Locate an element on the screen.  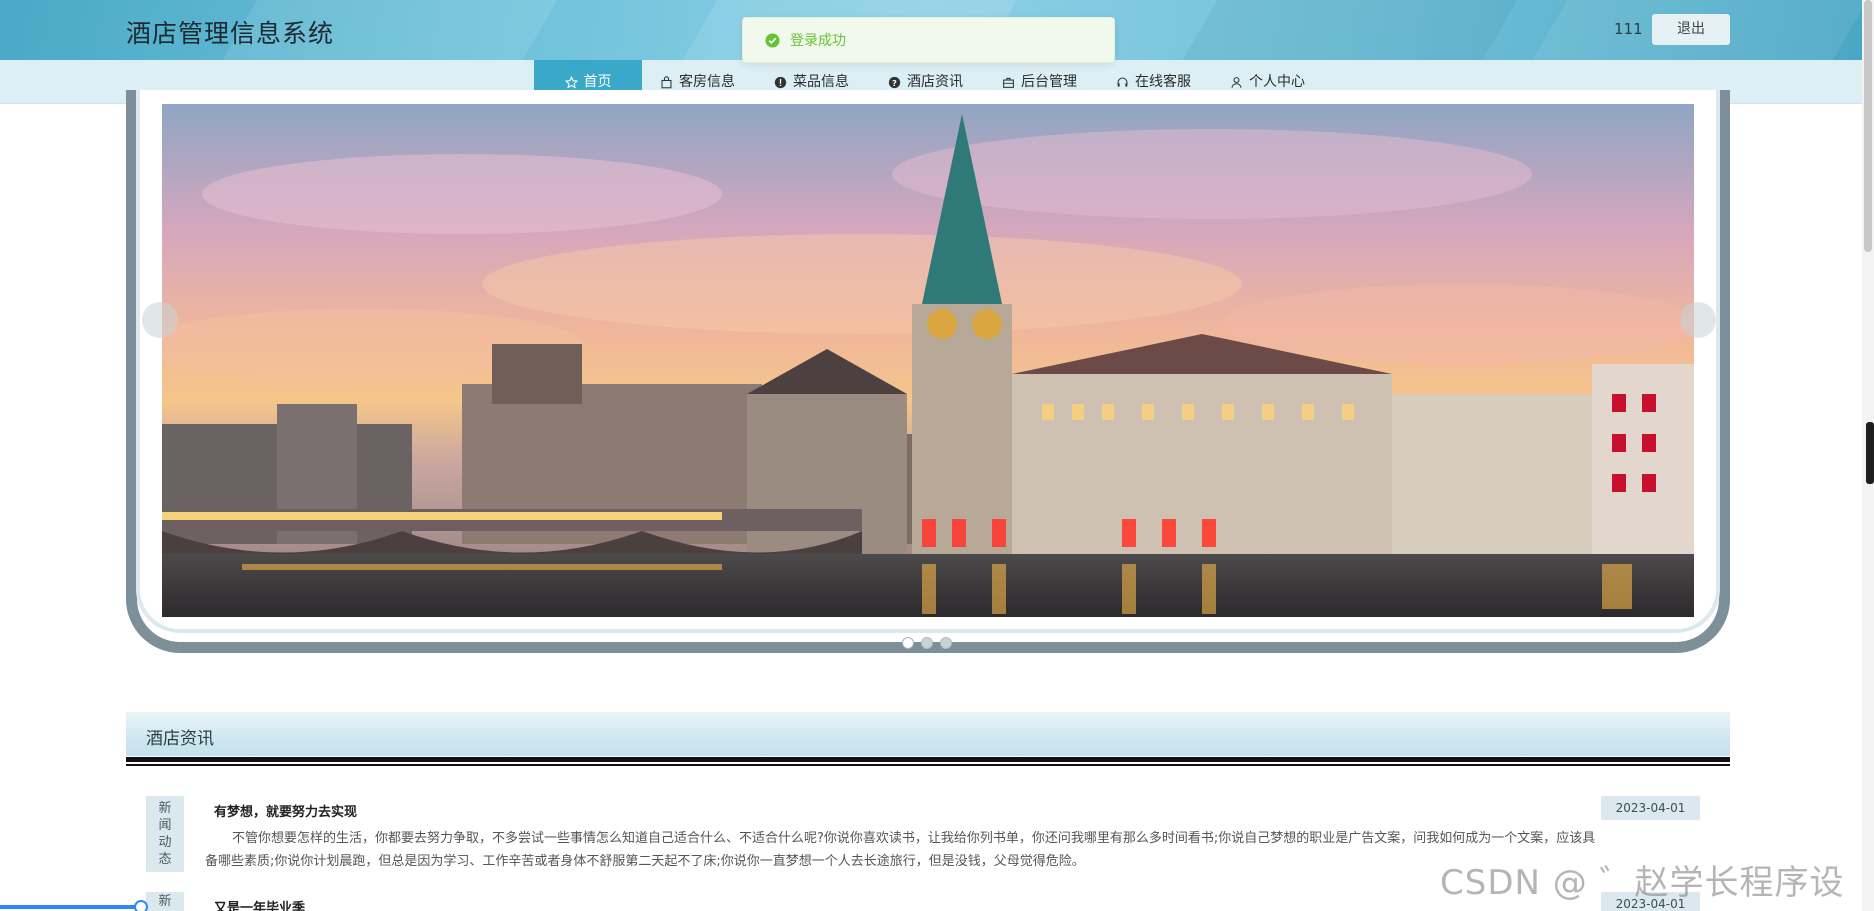
username-label: 111 is located at coordinates (1628, 29).